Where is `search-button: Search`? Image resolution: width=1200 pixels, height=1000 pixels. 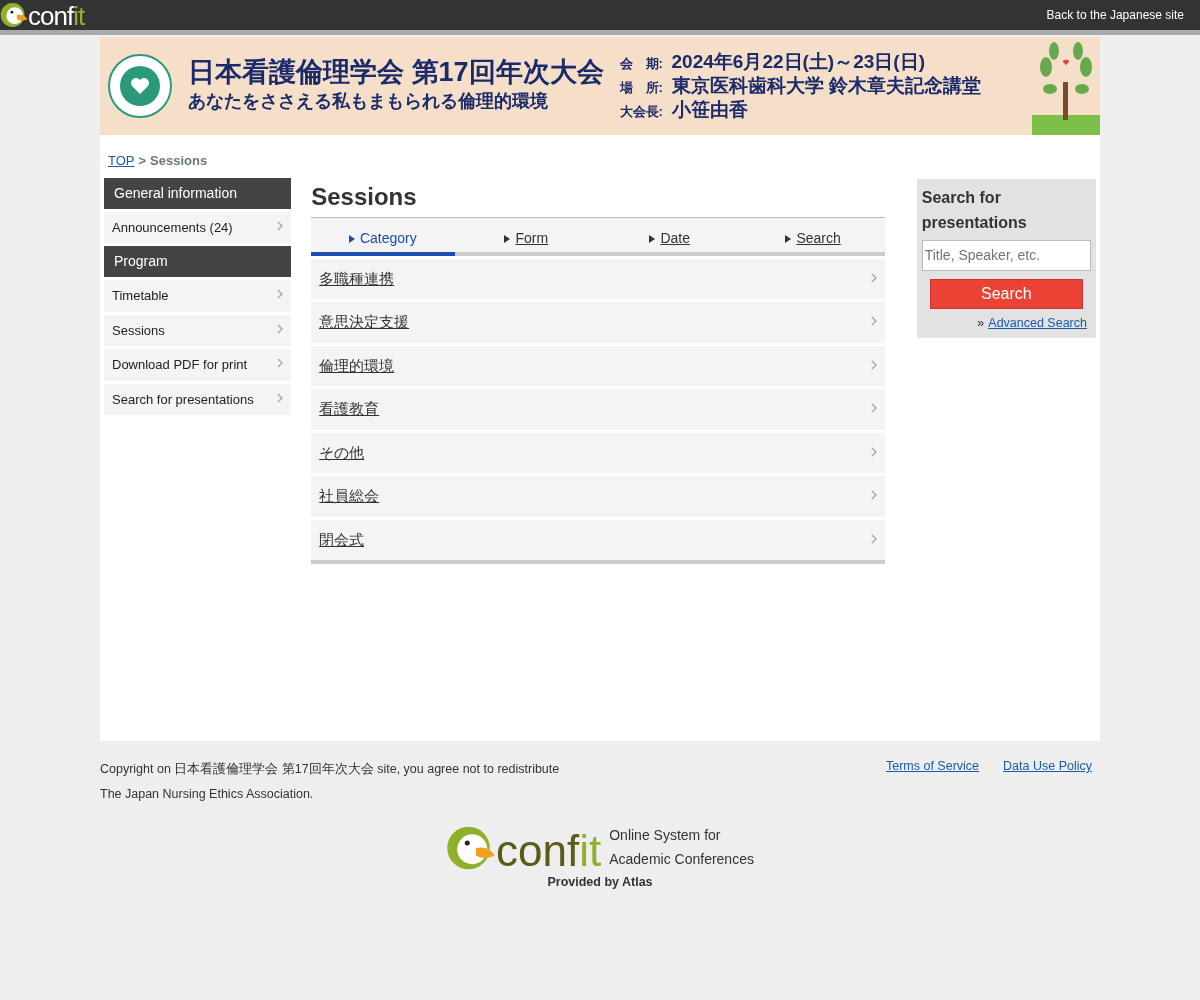
search-button: Search is located at coordinates (1006, 293).